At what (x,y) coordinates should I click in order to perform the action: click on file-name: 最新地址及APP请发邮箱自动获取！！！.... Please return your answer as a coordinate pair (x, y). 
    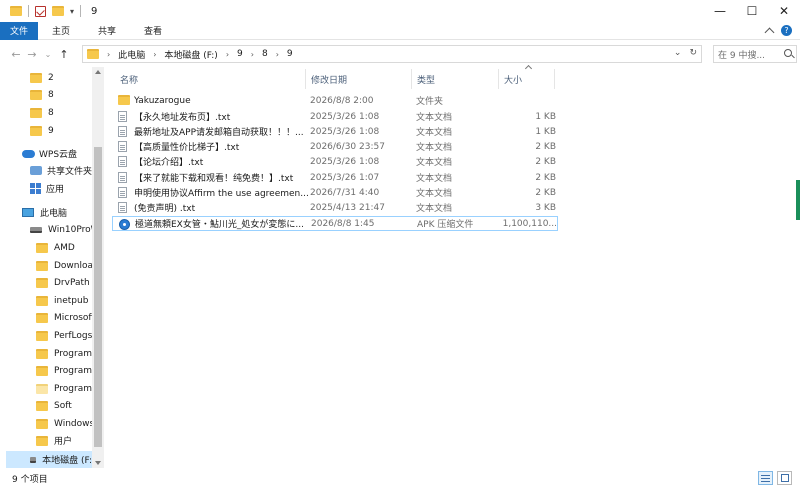
    Looking at the image, I should click on (219, 133).